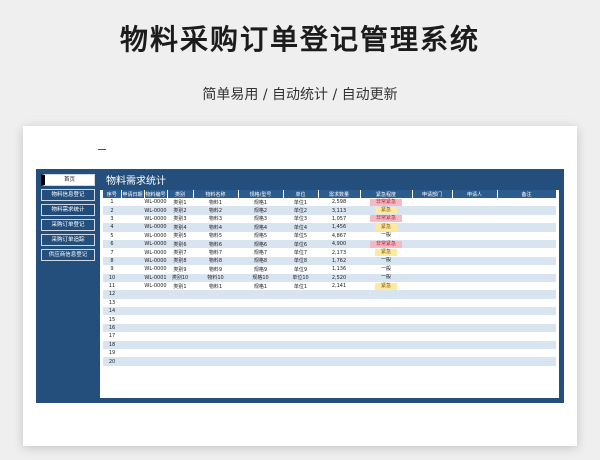 This screenshot has width=600, height=460. Describe the element at coordinates (260, 219) in the screenshot. I see `cell-spec: 规格3` at that location.